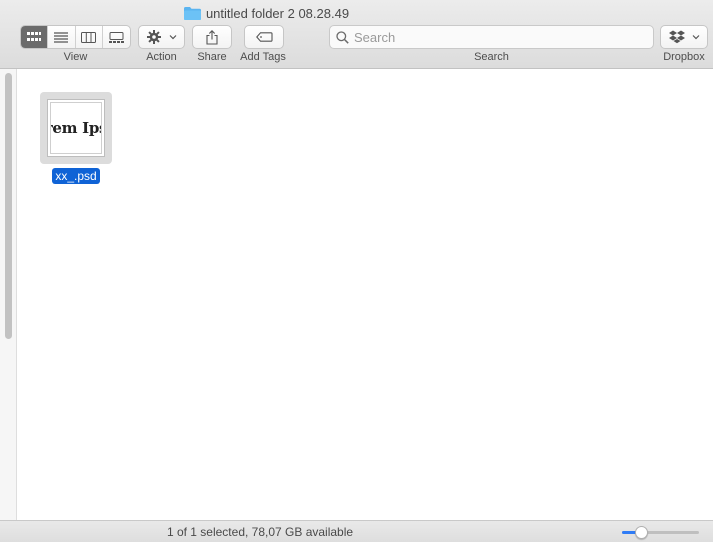 The image size is (713, 542). I want to click on grid-icon, so click(34, 36).